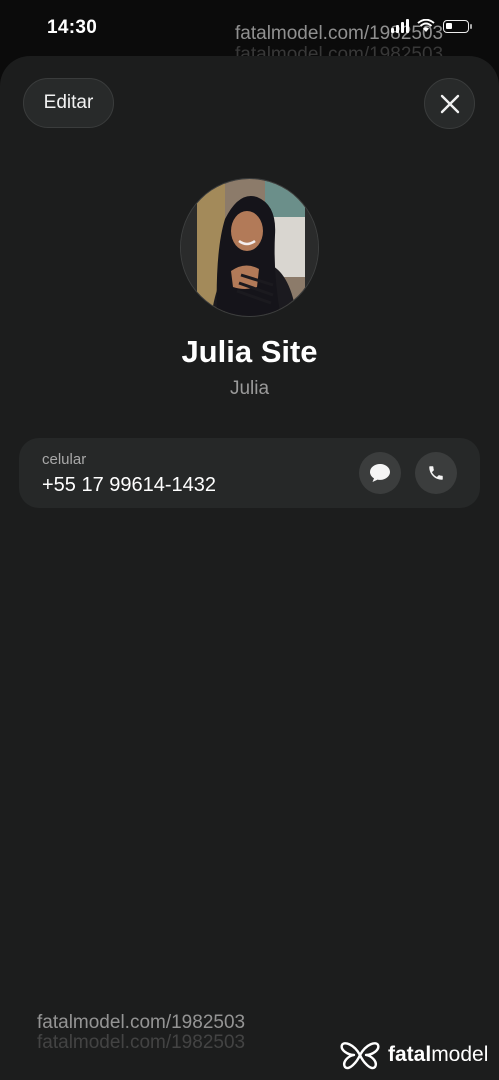  What do you see at coordinates (72, 27) in the screenshot?
I see `status-time: 14:30` at bounding box center [72, 27].